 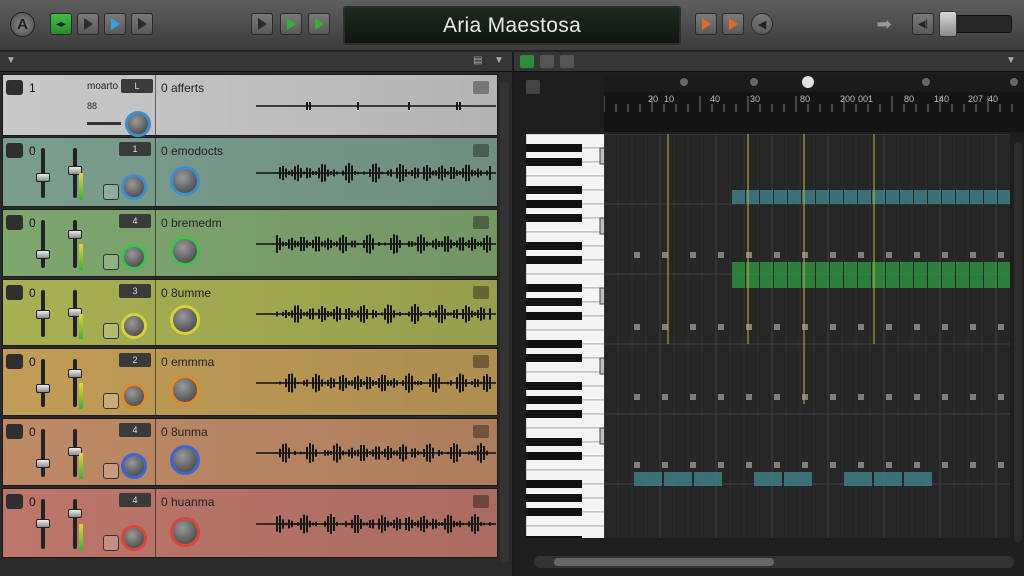 I want to click on track-lane: 0 huanma, so click(x=326, y=523).